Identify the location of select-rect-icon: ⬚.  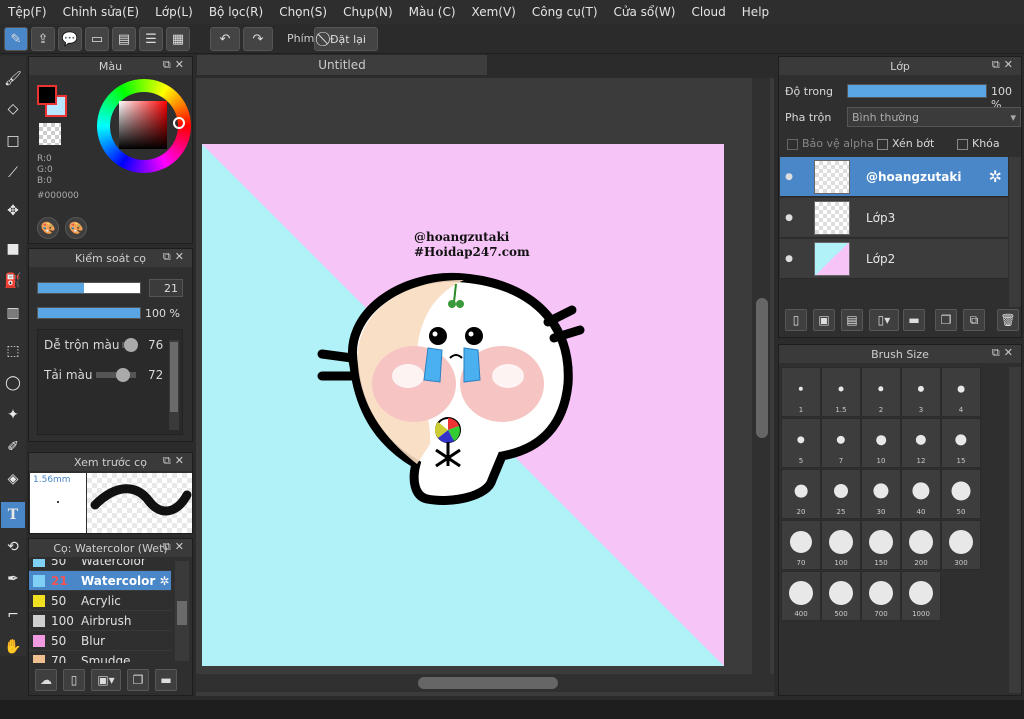
(13, 351).